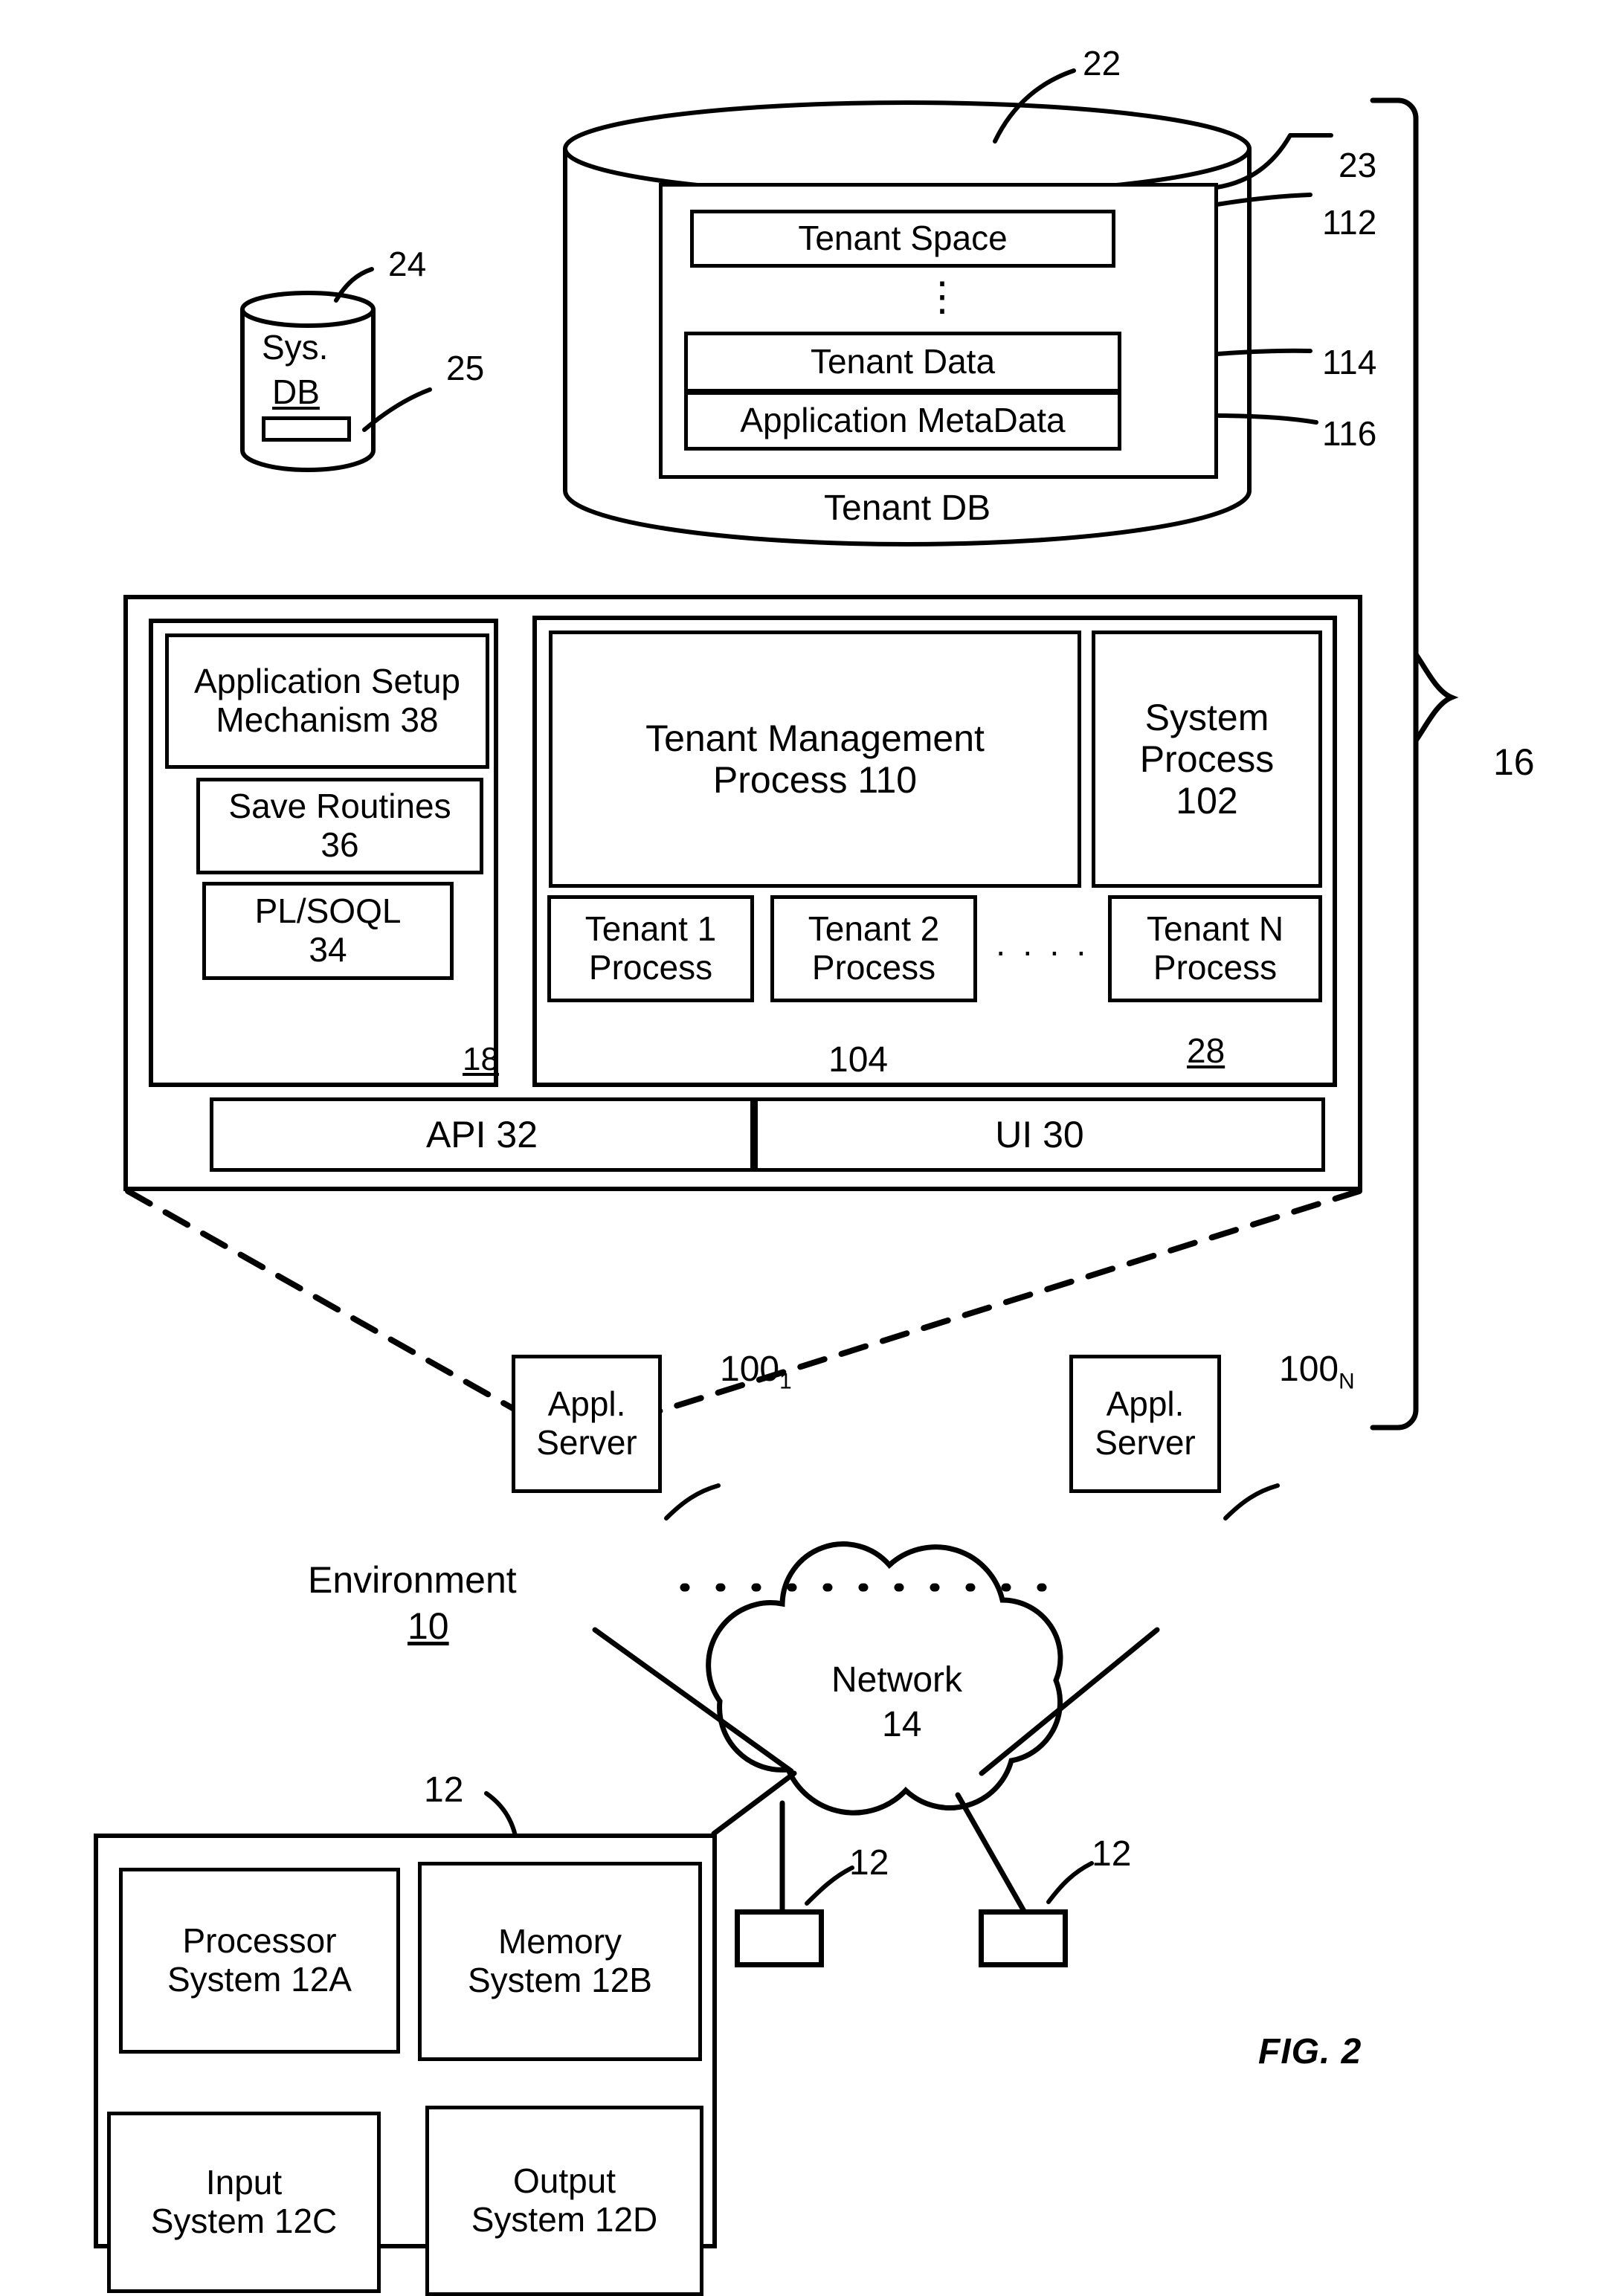 This screenshot has height=2296, width=1604. Describe the element at coordinates (1112, 1854) in the screenshot. I see `ref-12-client-2: 12` at that location.